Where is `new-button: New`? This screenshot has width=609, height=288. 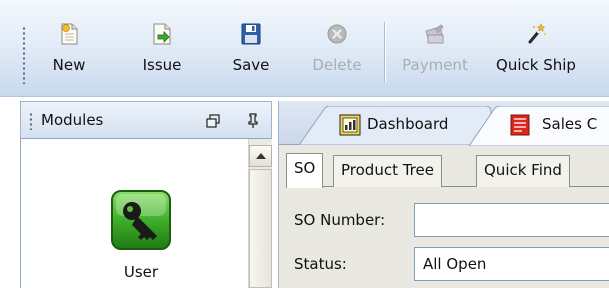
new-button: New is located at coordinates (69, 52).